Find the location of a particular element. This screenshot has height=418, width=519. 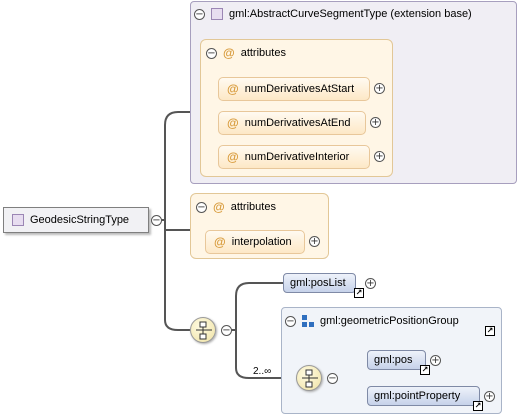

attribute-label: interpolation is located at coordinates (261, 242).